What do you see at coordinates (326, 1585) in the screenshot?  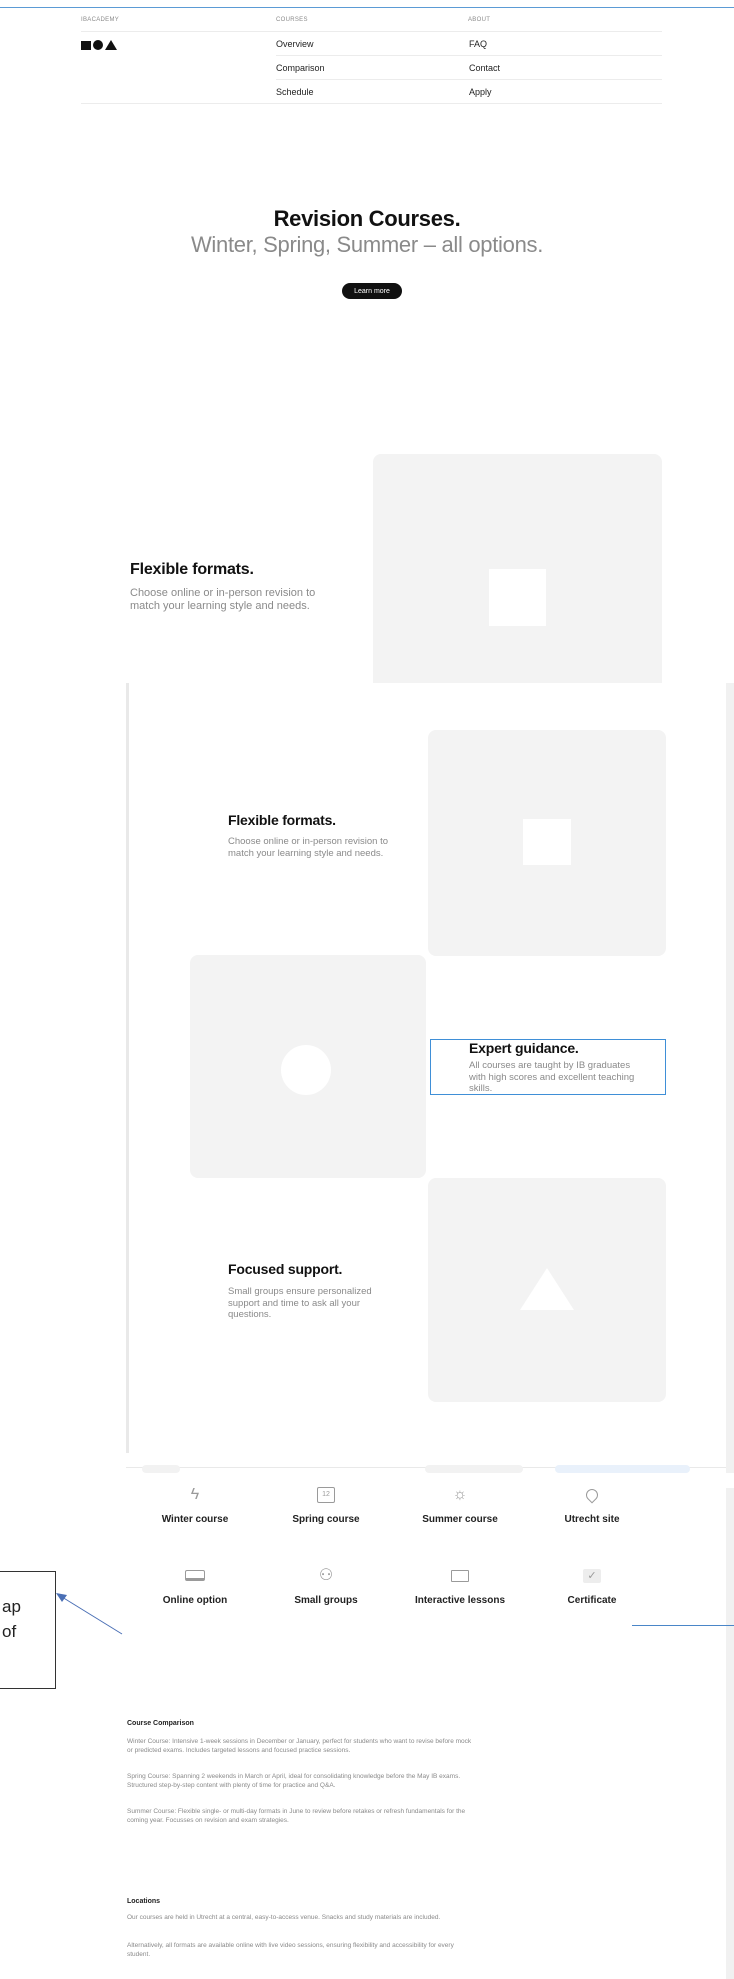 I see `offering-small-groups: ⚇ Small groups` at bounding box center [326, 1585].